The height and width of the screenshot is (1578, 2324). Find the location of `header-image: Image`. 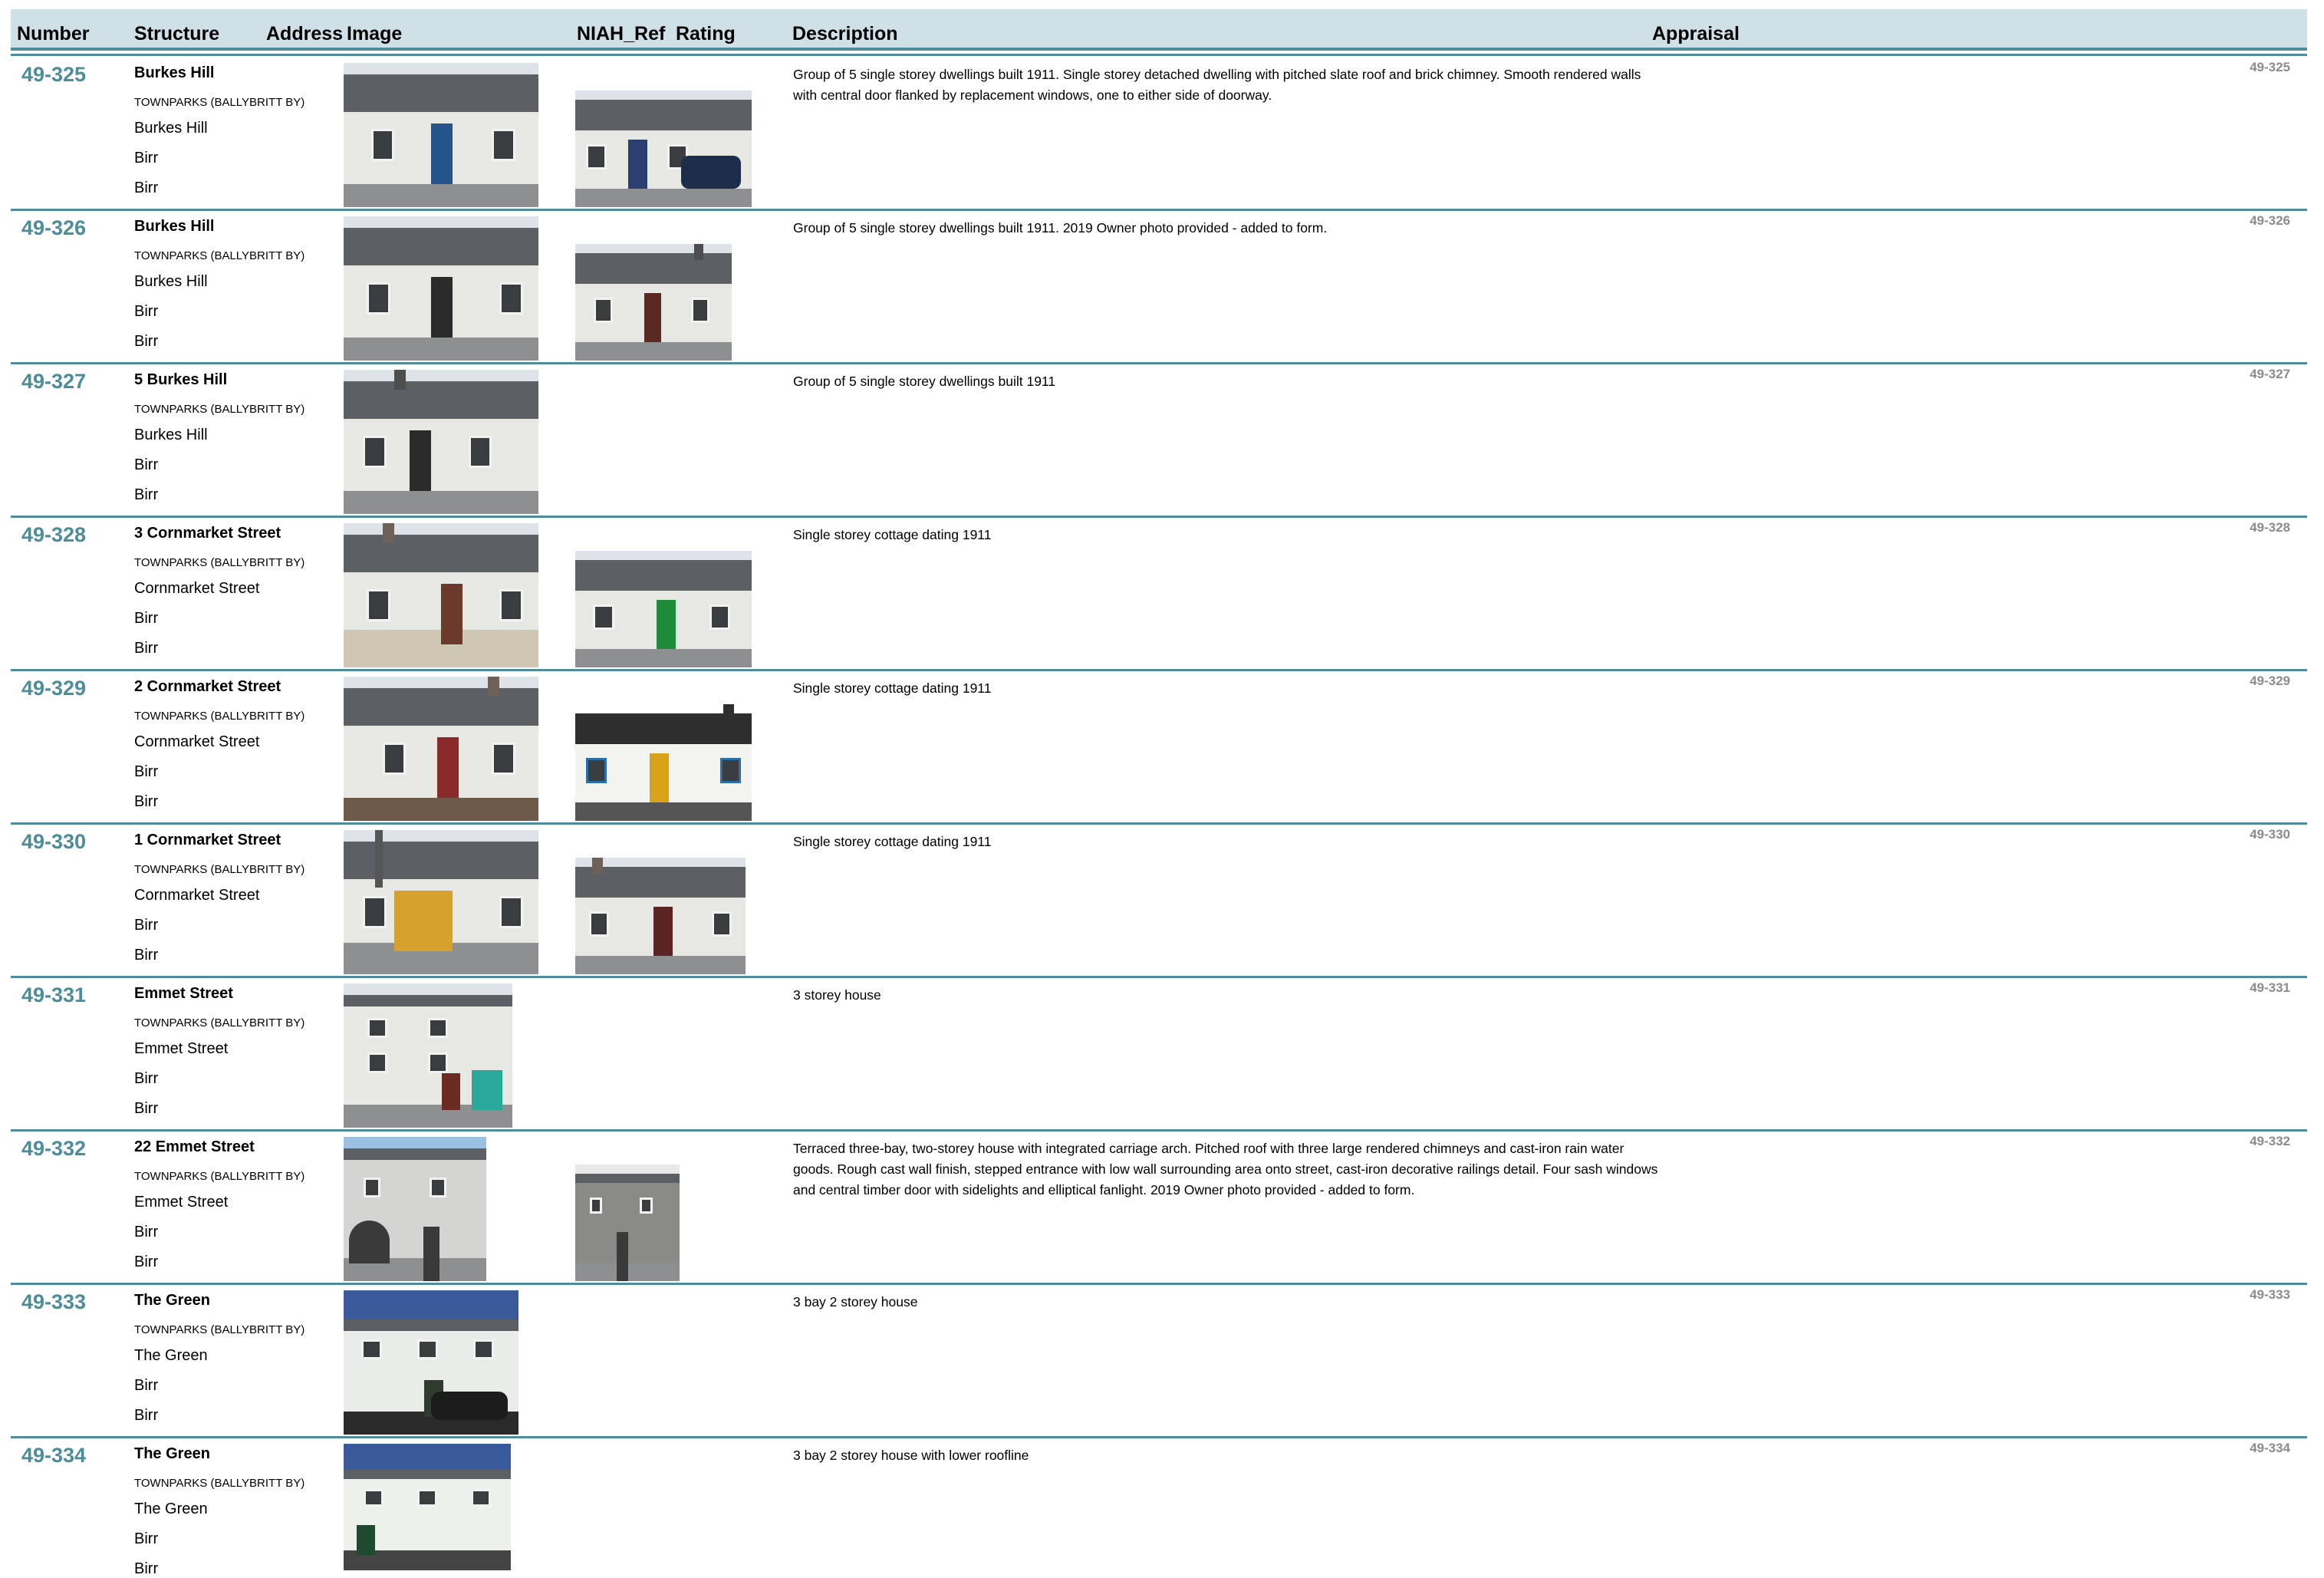

header-image: Image is located at coordinates (375, 33).